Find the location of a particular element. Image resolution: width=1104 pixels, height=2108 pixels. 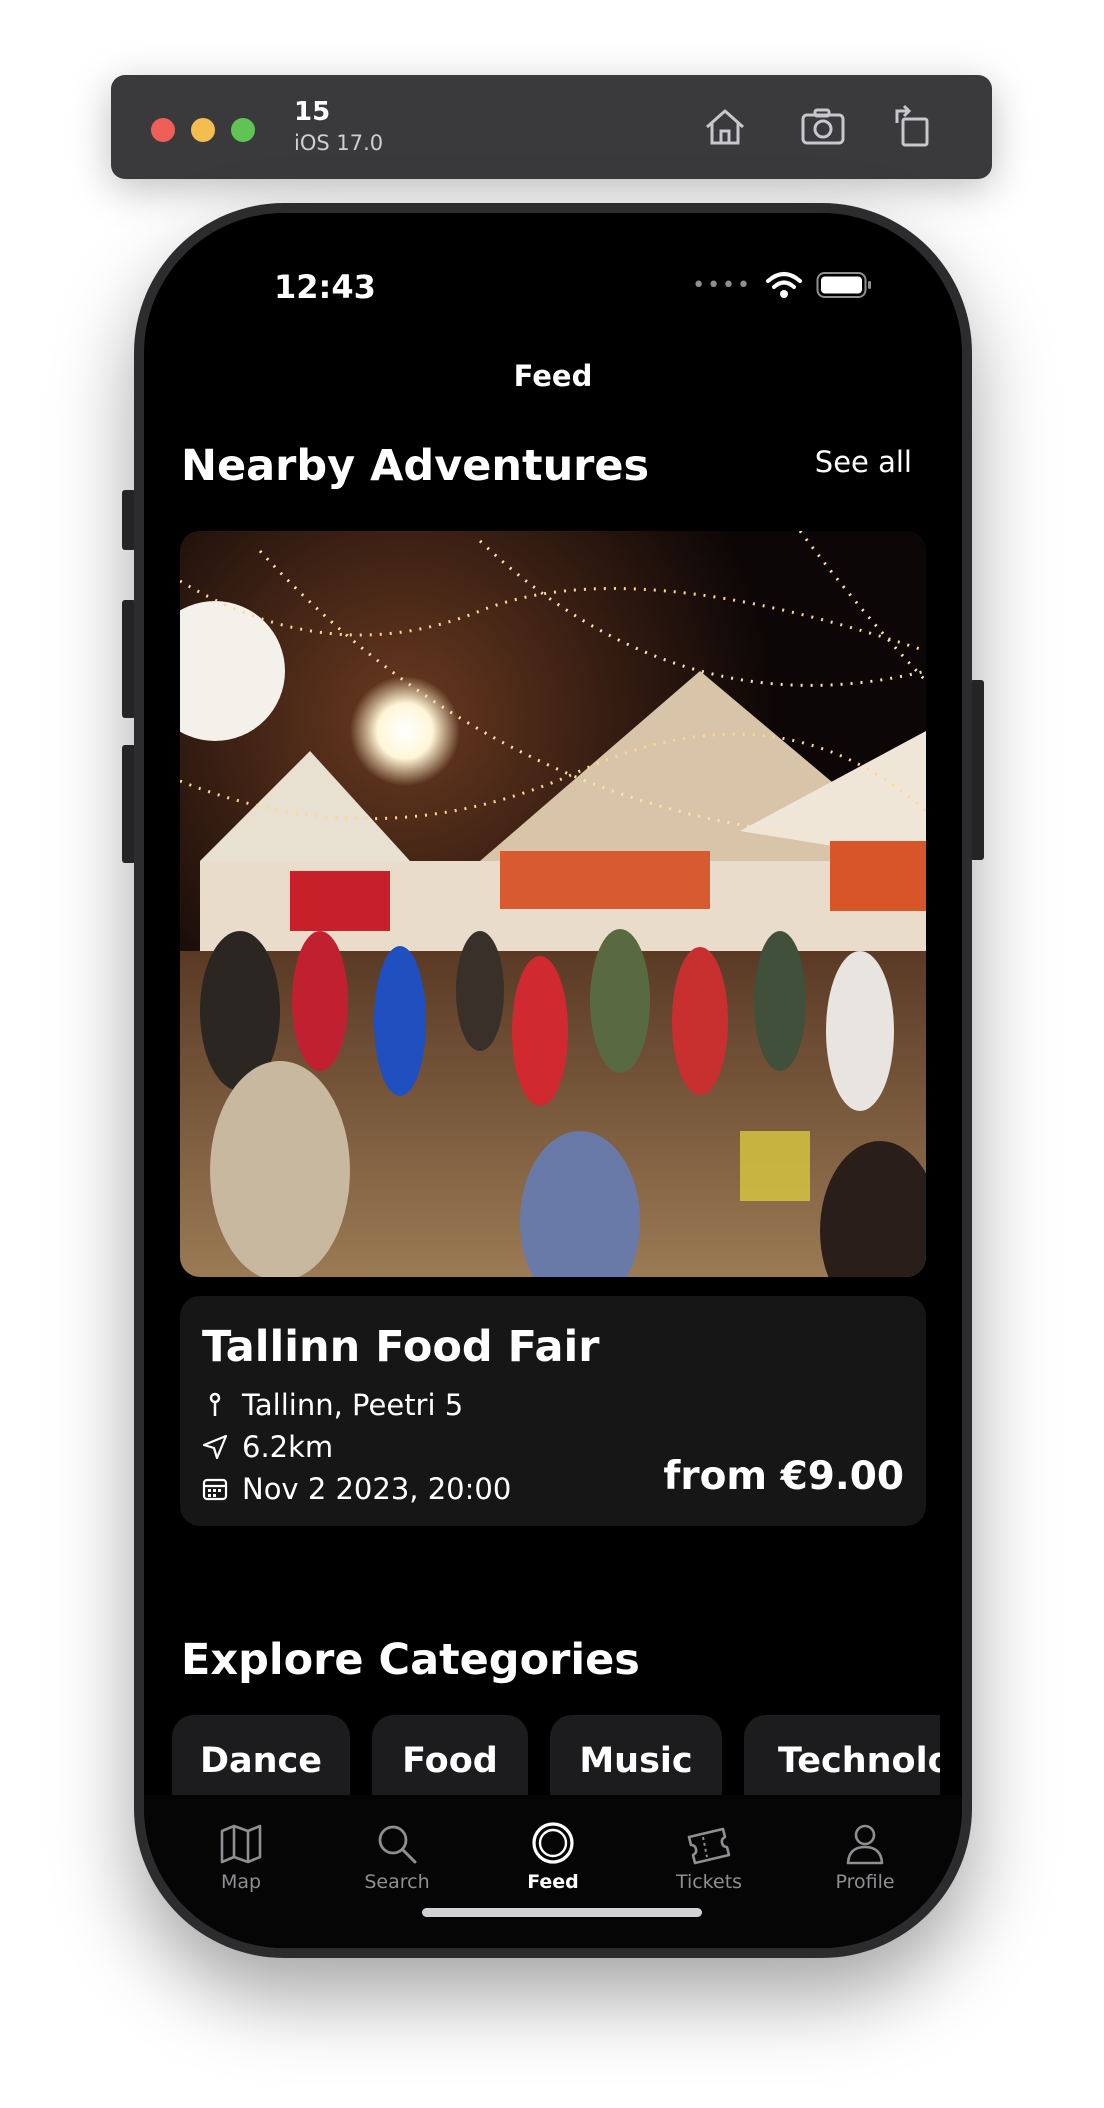

see-all-link: See all is located at coordinates (863, 462).